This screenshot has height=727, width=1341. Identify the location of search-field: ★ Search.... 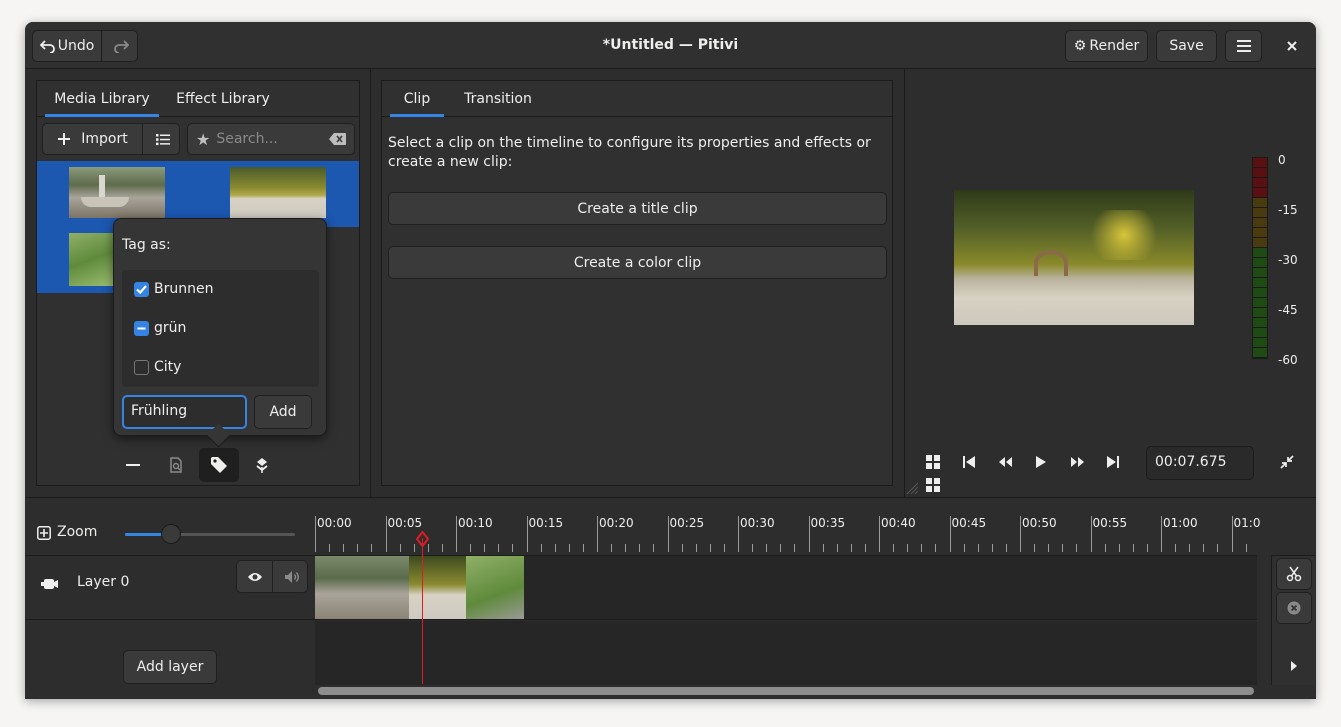
(271, 139).